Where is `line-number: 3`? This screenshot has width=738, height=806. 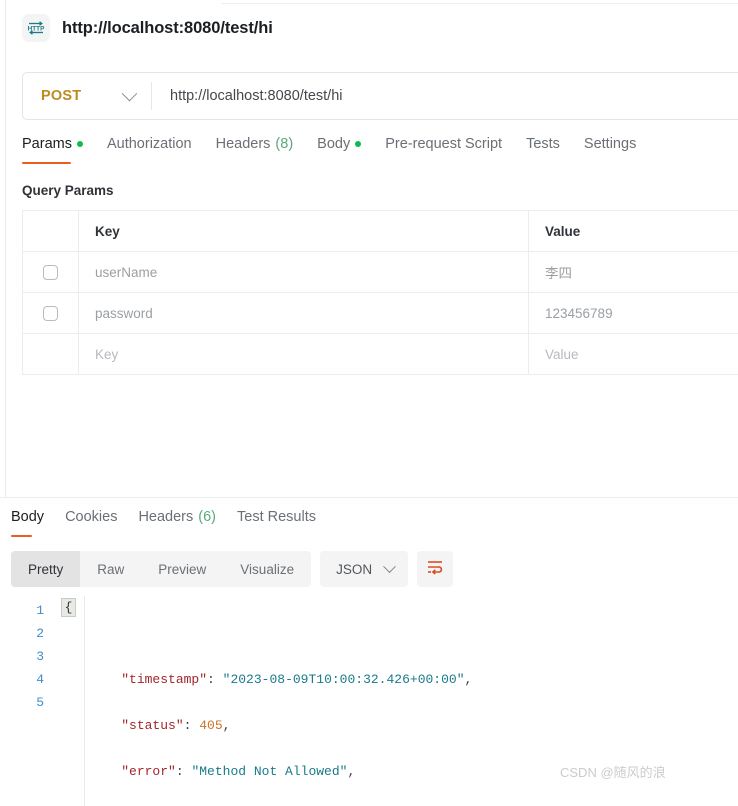 line-number: 3 is located at coordinates (40, 656).